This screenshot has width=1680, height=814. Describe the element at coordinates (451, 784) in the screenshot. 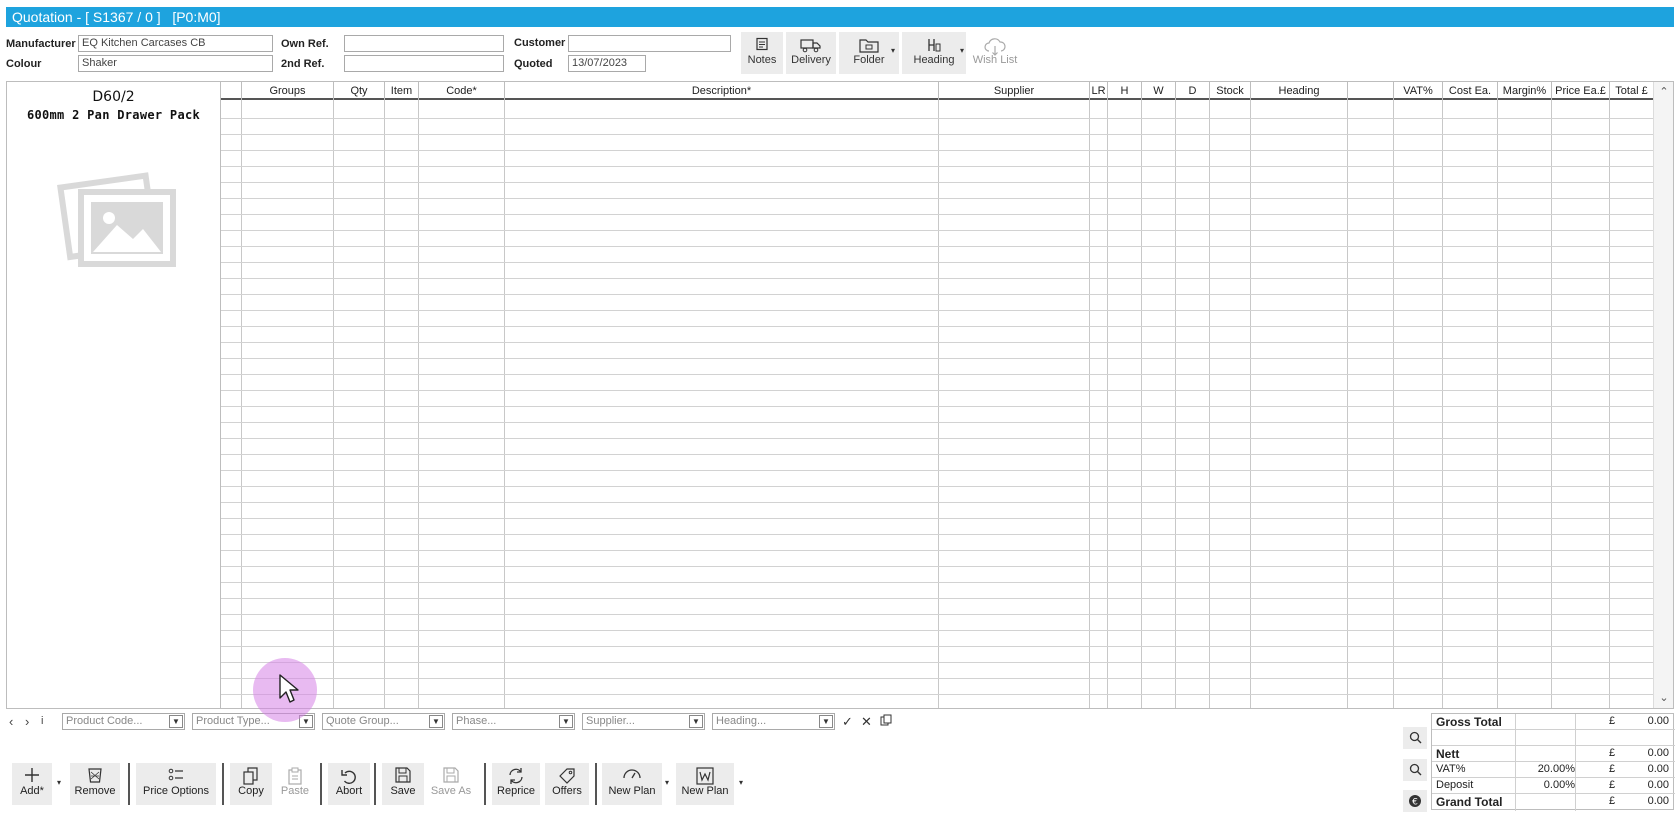

I see `save-as-button: Save As` at that location.